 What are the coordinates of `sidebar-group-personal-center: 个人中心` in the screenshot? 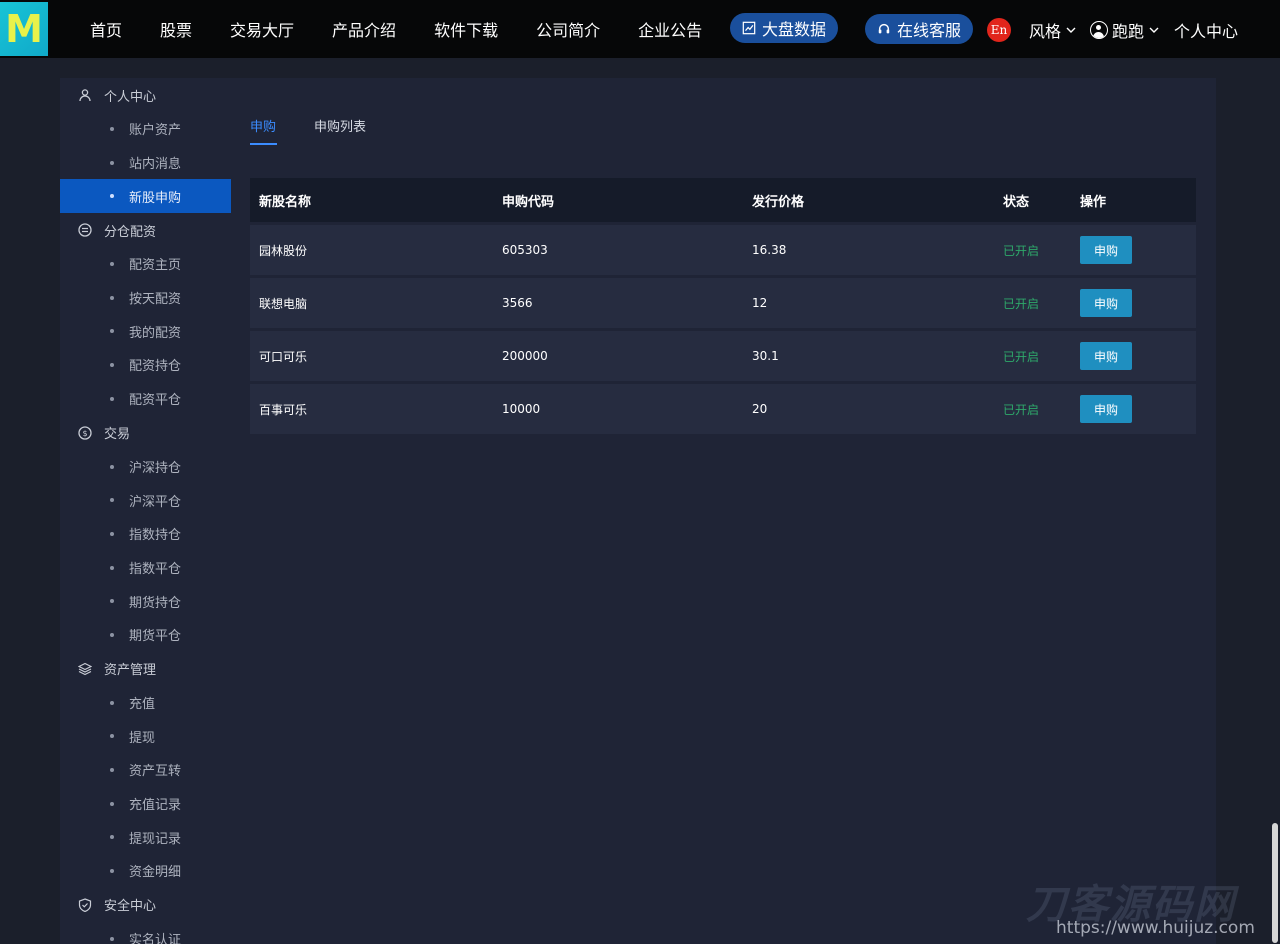 It's located at (145, 95).